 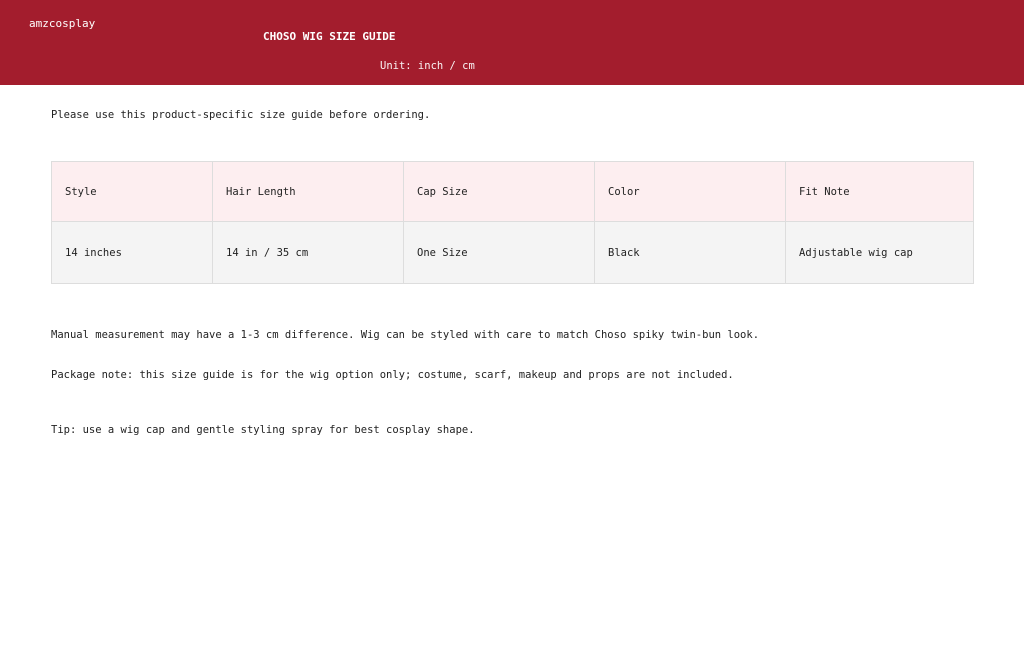 I want to click on column-header-fit-note: Fit Note, so click(x=879, y=191).